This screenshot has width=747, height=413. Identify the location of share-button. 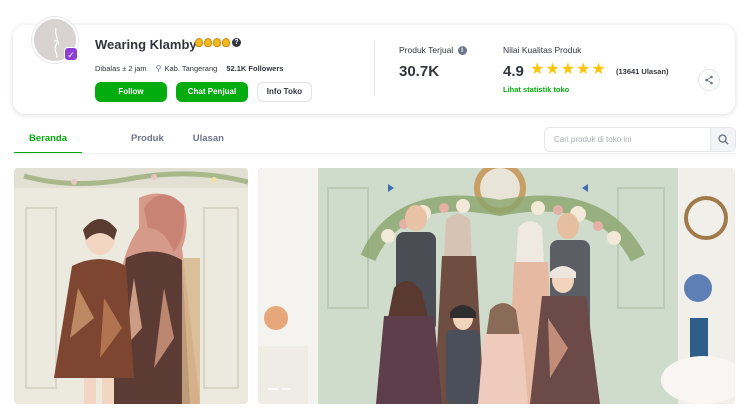
(709, 80).